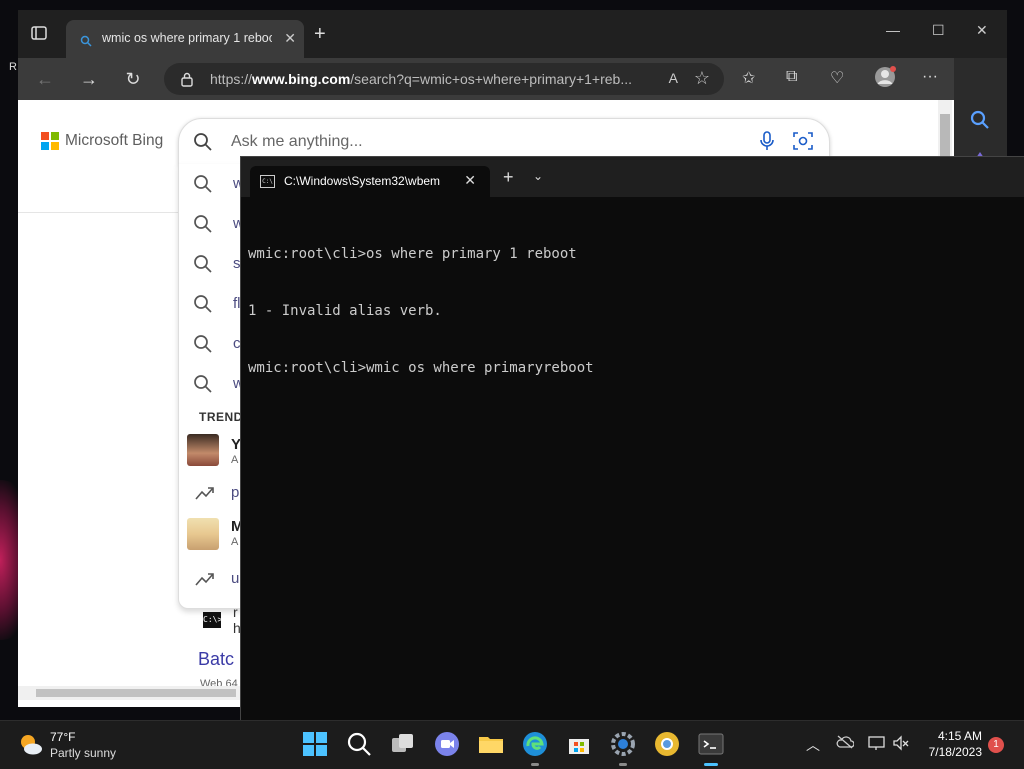  What do you see at coordinates (216, 659) in the screenshot?
I see `result-link: Batc` at bounding box center [216, 659].